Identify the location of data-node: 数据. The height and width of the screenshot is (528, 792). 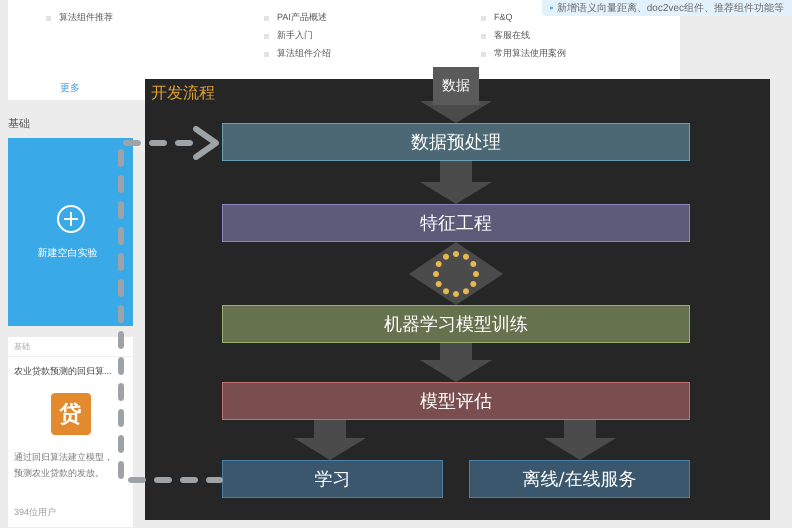
(456, 86).